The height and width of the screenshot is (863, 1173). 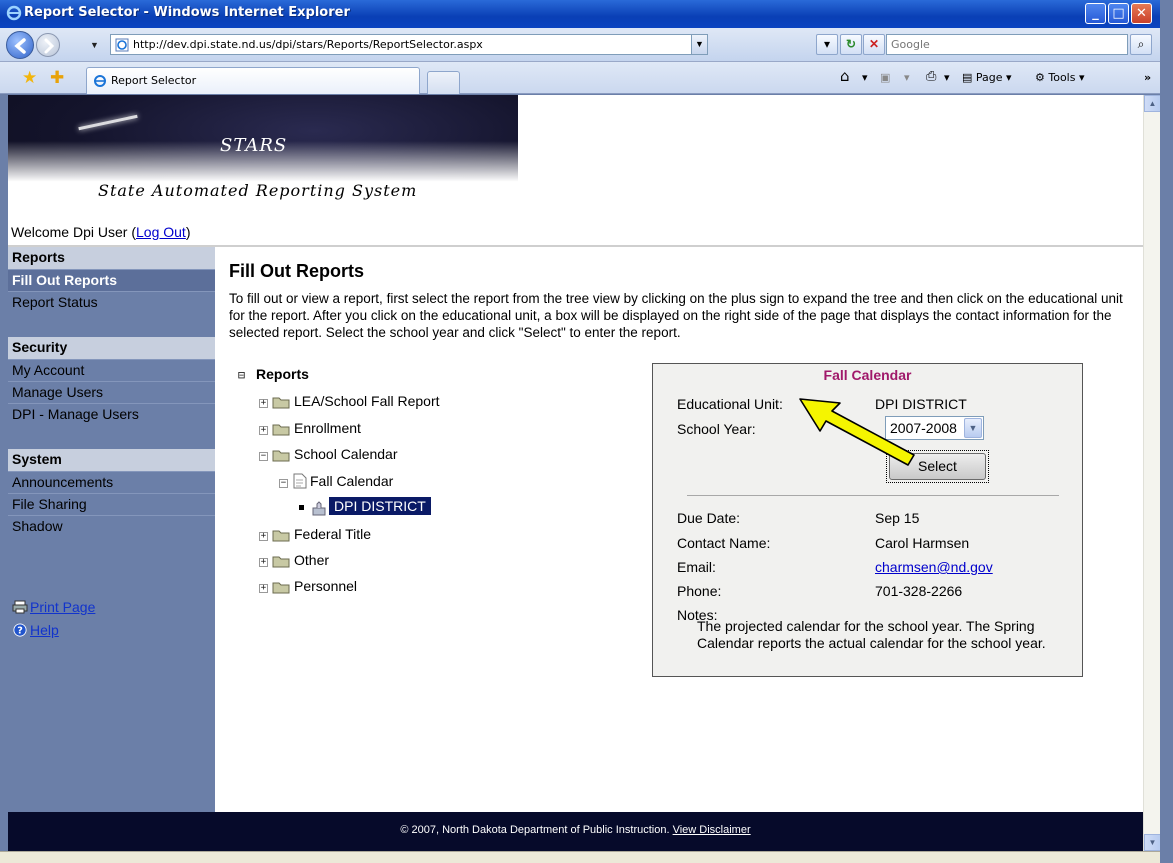 I want to click on chevron-down-icon: ▼, so click(x=973, y=428).